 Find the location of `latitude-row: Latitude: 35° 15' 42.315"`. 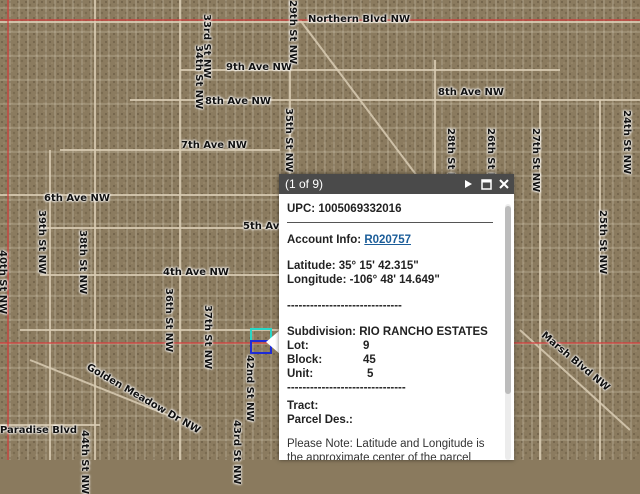

latitude-row: Latitude: 35° 15' 42.315" is located at coordinates (396, 266).